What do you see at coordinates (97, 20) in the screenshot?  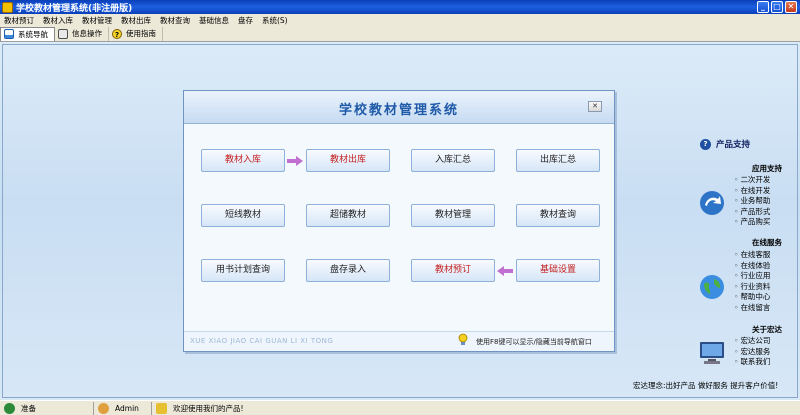 I see `menu-item-textbook-manage: 教材管理` at bounding box center [97, 20].